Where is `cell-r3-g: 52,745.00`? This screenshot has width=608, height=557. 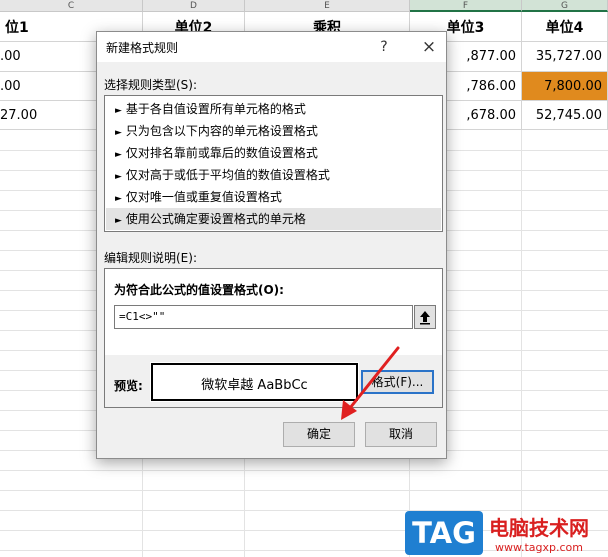 cell-r3-g: 52,745.00 is located at coordinates (565, 115).